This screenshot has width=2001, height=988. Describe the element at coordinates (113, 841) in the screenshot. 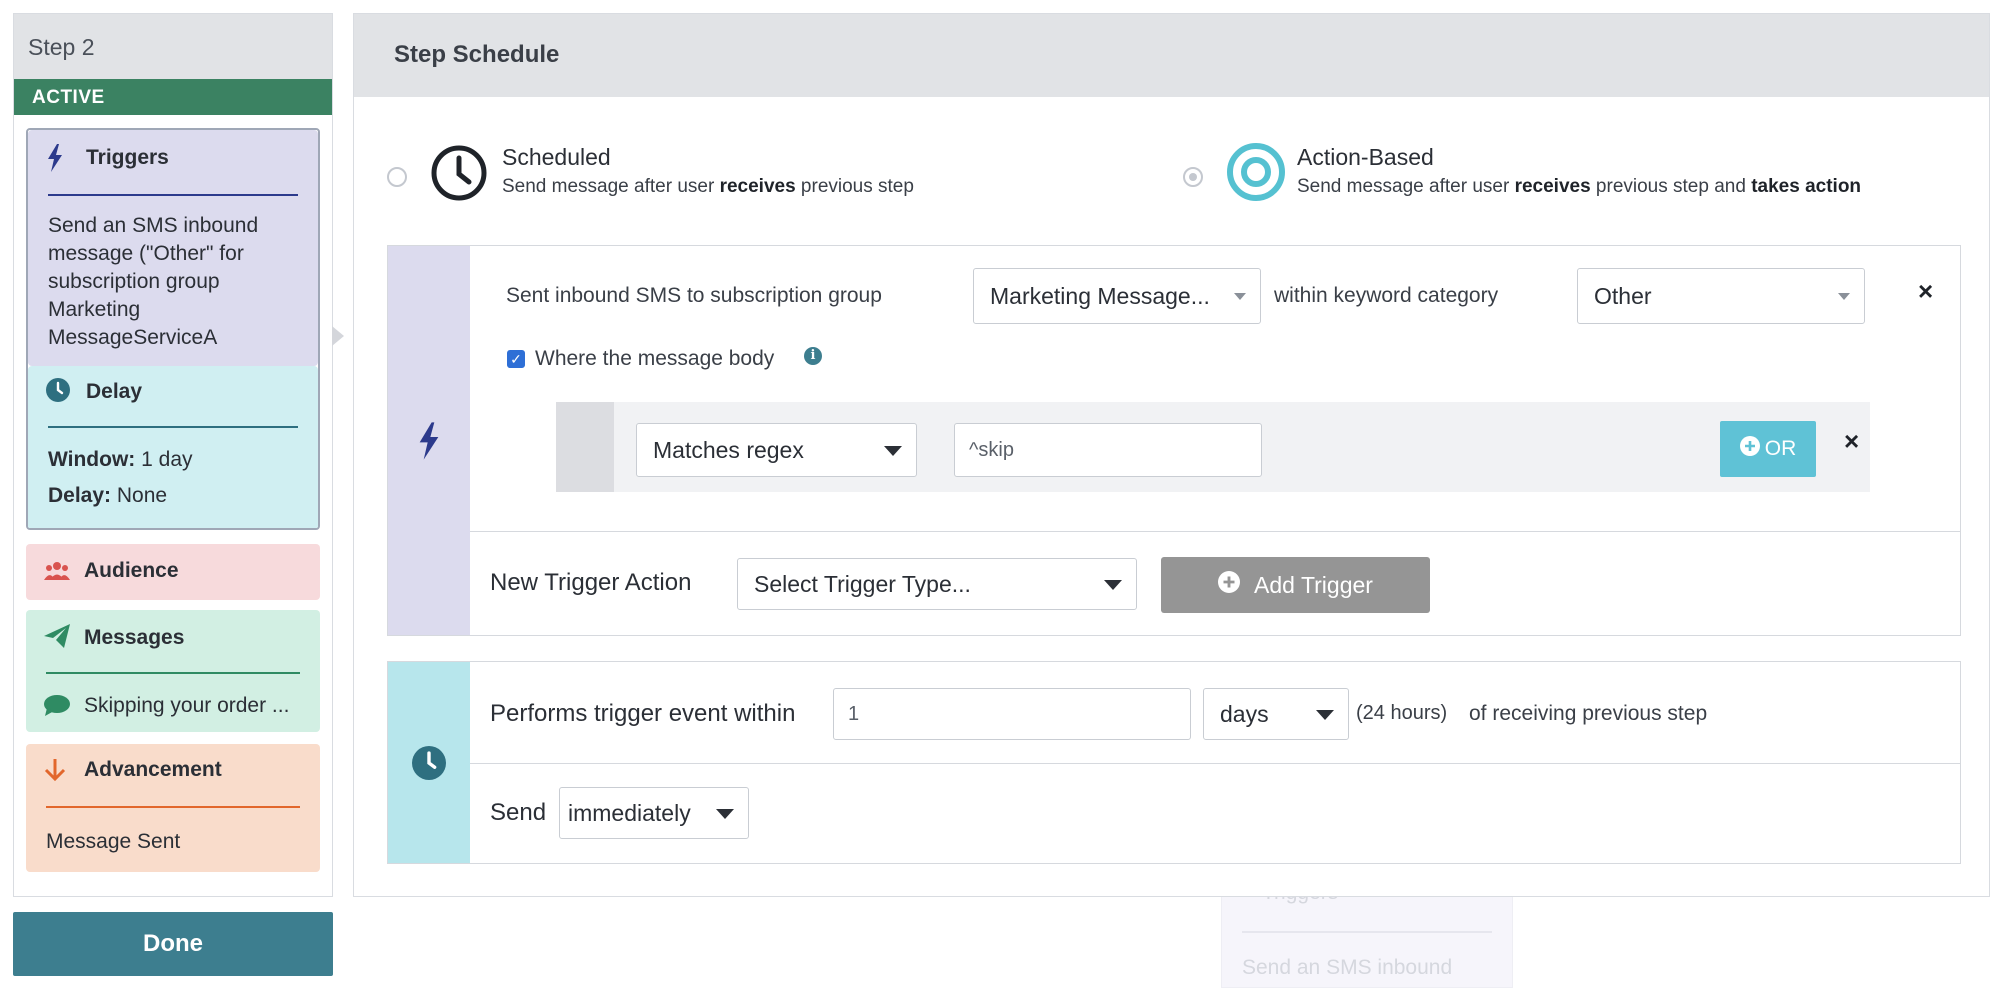

I see `advancement-value: Message Sent` at that location.